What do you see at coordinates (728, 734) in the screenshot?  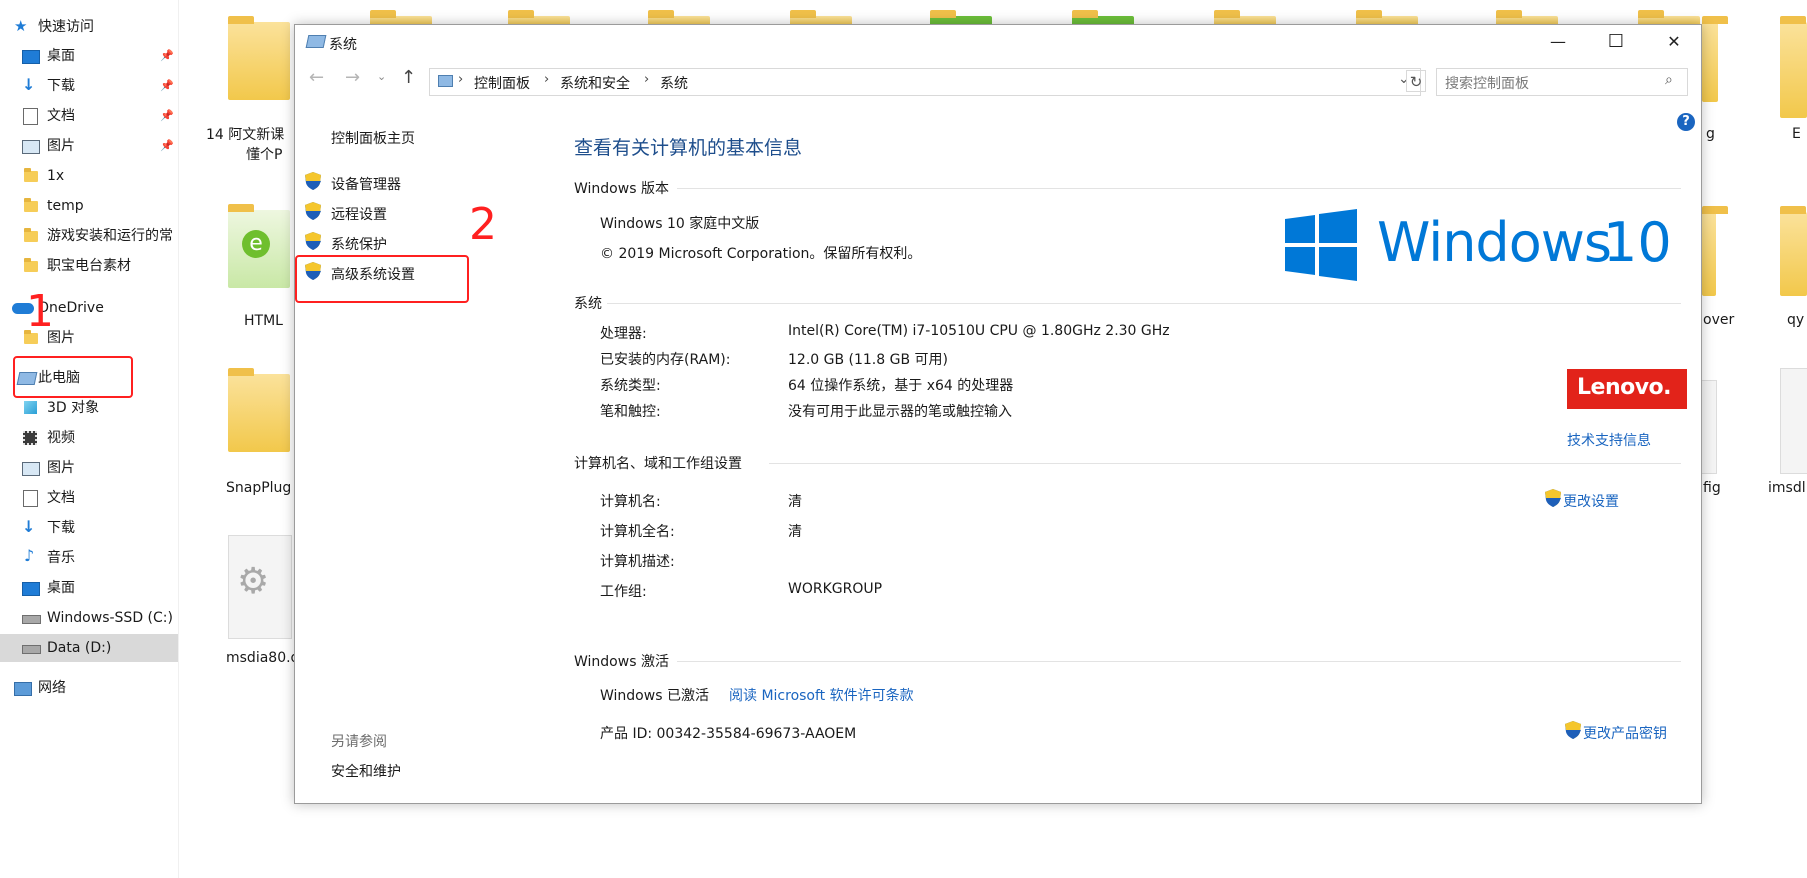 I see `product-id: 产品 ID: 00342-35584-69673-AAOEM` at bounding box center [728, 734].